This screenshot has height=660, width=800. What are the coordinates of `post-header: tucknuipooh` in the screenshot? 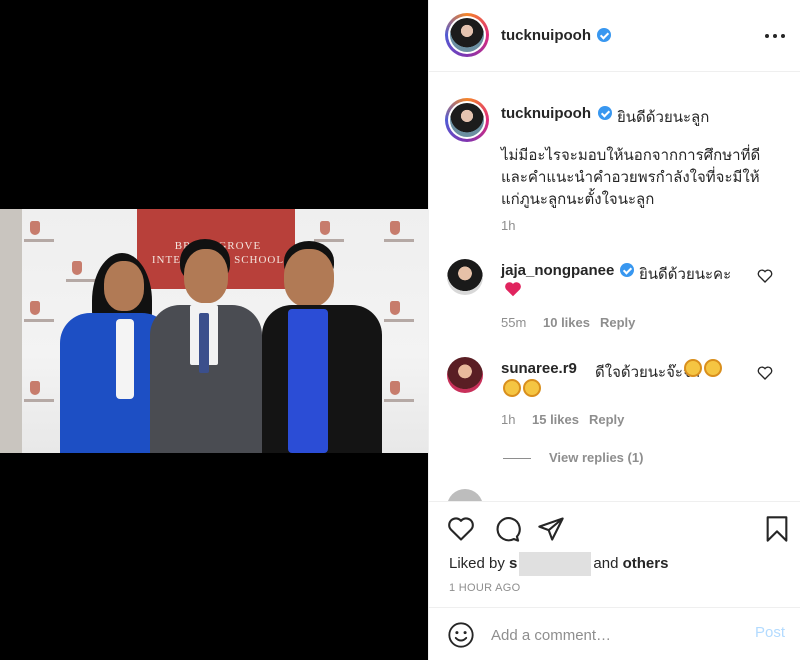 It's located at (614, 36).